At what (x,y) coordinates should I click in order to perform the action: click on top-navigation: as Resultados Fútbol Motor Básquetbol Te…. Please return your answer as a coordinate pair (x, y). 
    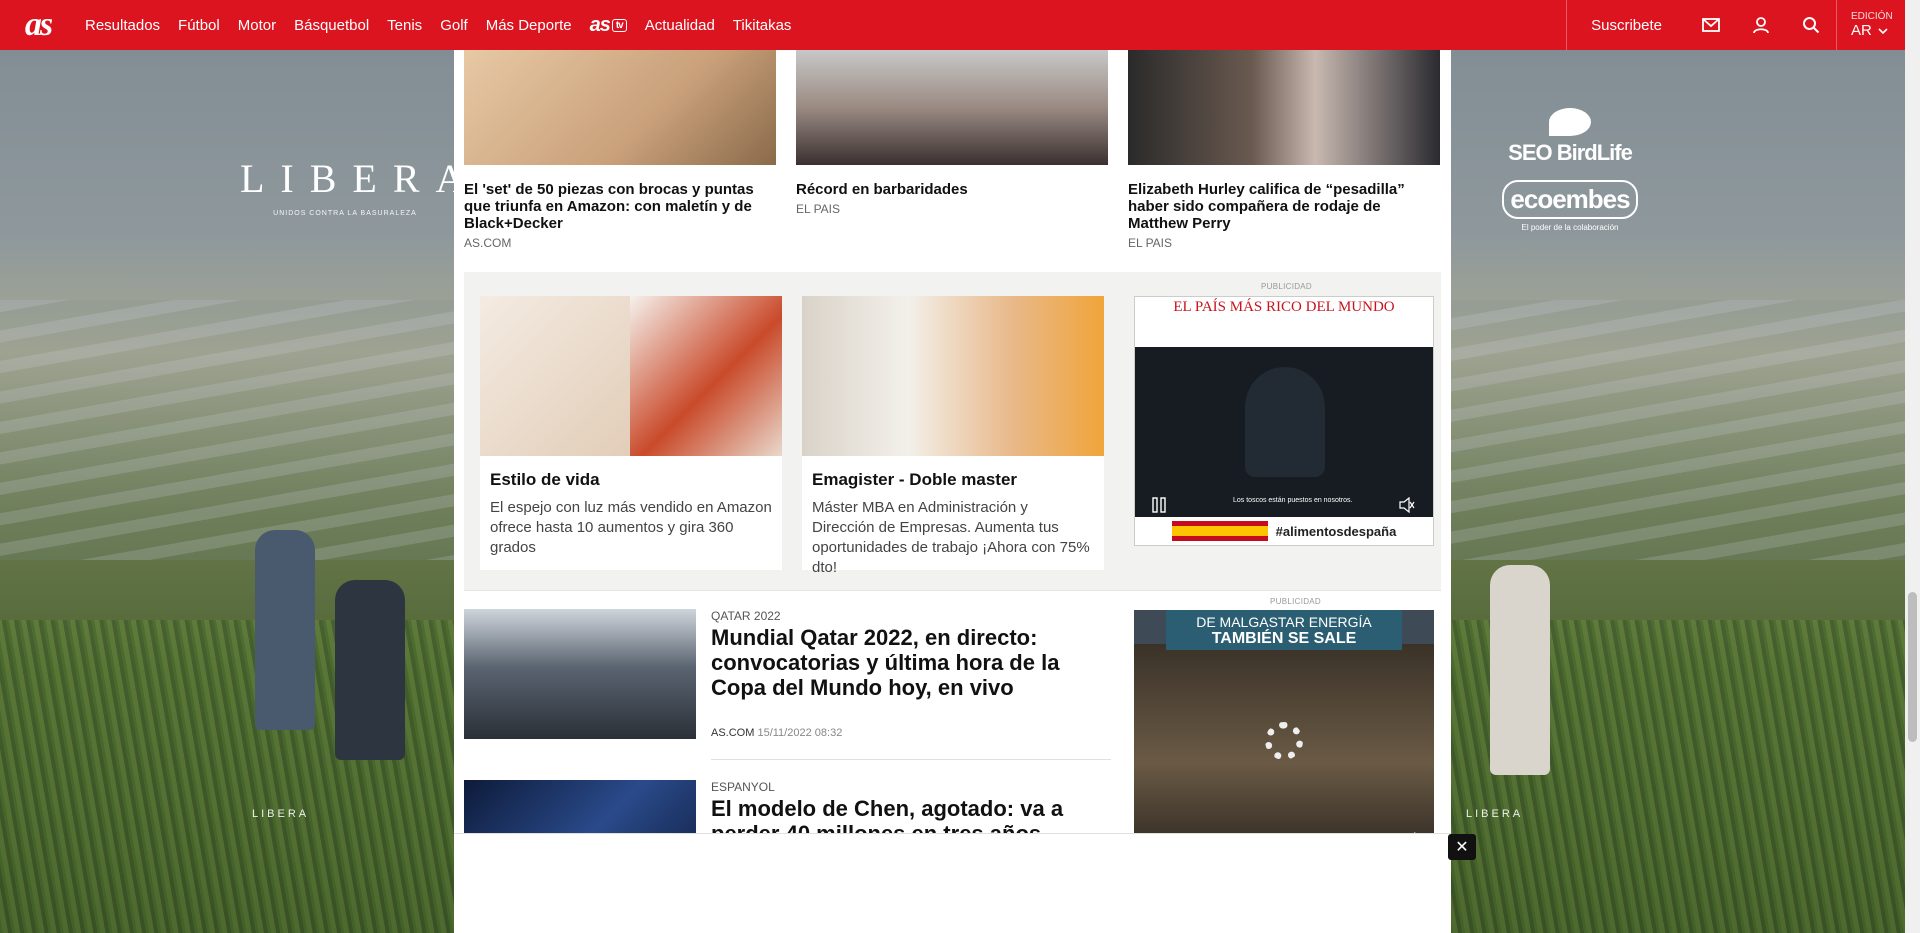
    Looking at the image, I should click on (960, 25).